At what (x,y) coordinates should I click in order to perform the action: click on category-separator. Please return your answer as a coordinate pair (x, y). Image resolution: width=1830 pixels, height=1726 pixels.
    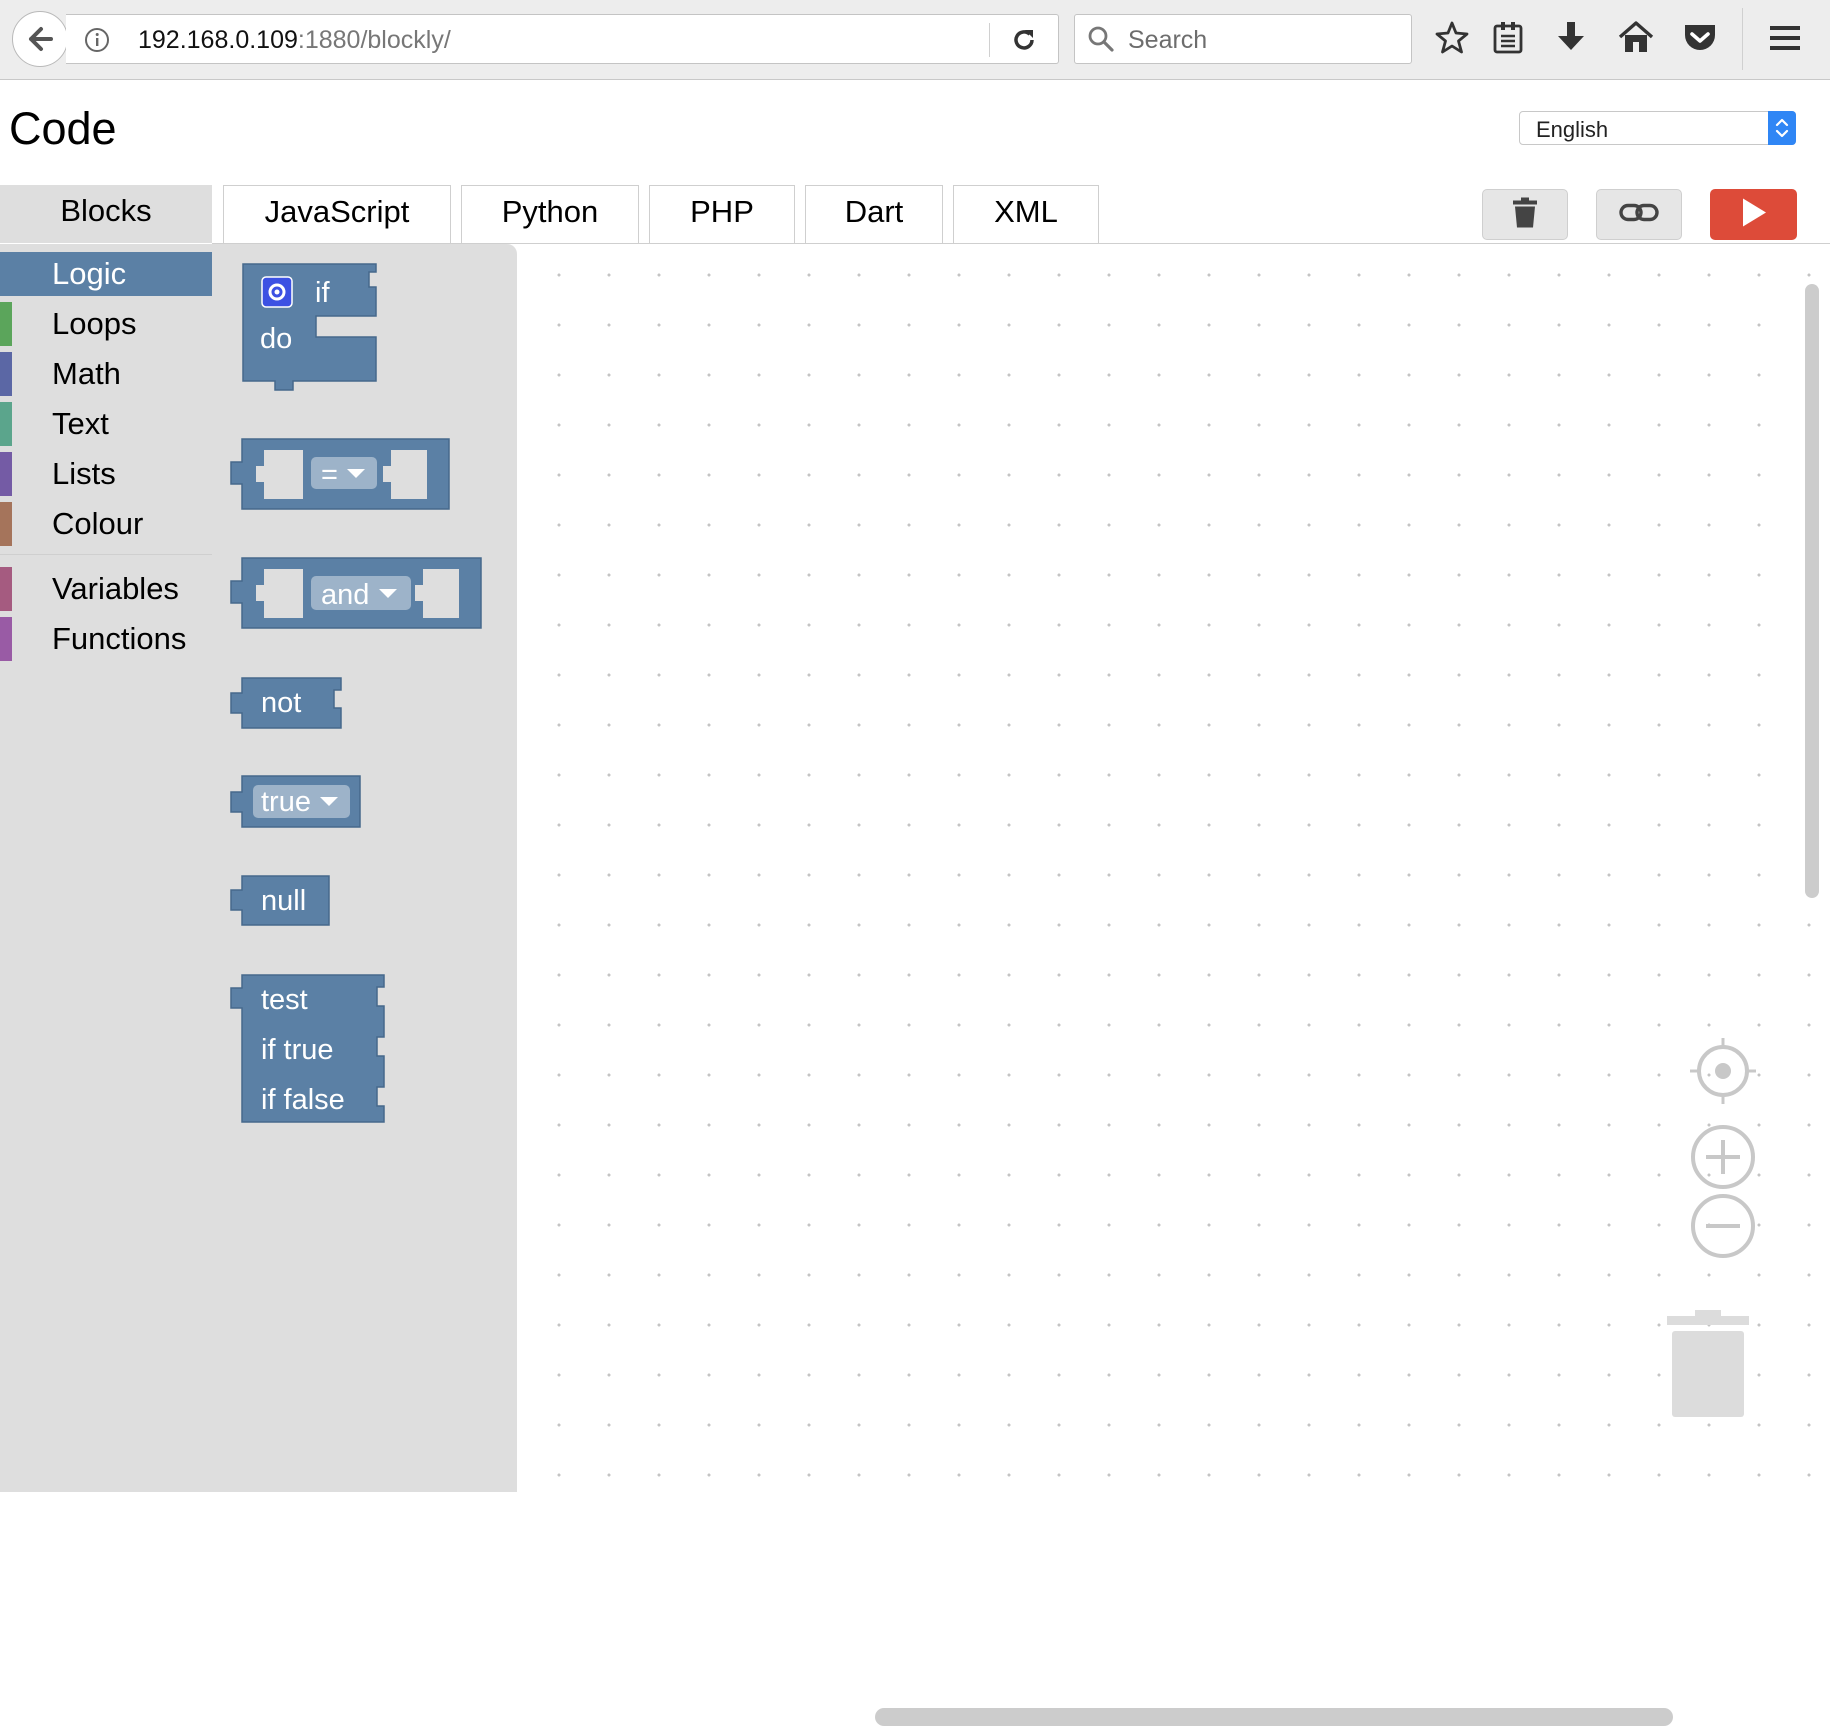
    Looking at the image, I should click on (106, 554).